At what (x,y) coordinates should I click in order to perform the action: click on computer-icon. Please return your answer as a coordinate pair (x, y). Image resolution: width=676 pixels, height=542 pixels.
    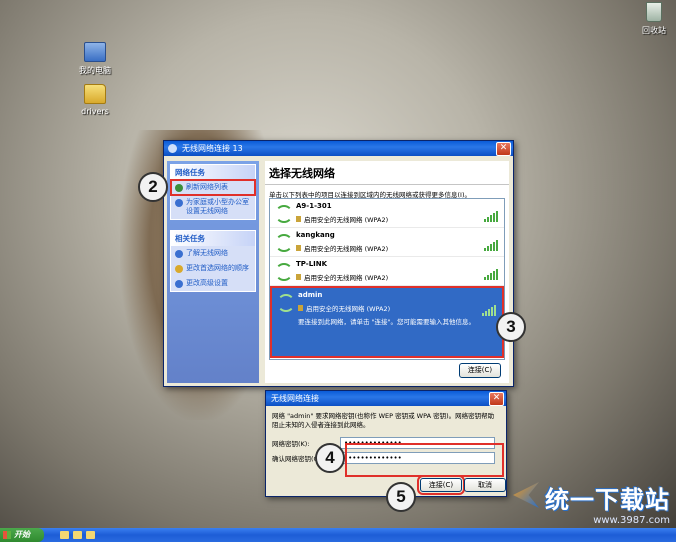
    Looking at the image, I should click on (95, 52).